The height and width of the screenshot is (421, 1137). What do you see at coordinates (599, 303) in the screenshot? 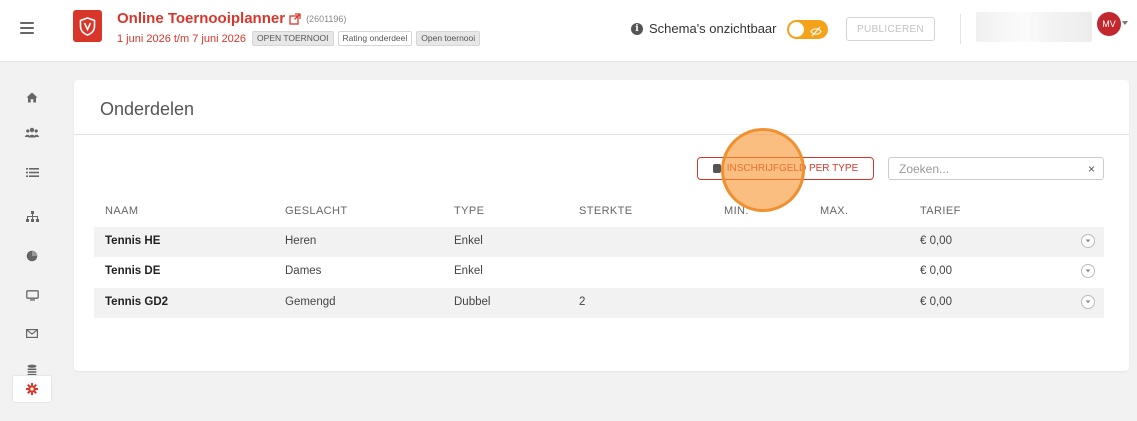
I see `table-row: Tennis GD2 Gemengd Dubbel 2 € 0,00` at bounding box center [599, 303].